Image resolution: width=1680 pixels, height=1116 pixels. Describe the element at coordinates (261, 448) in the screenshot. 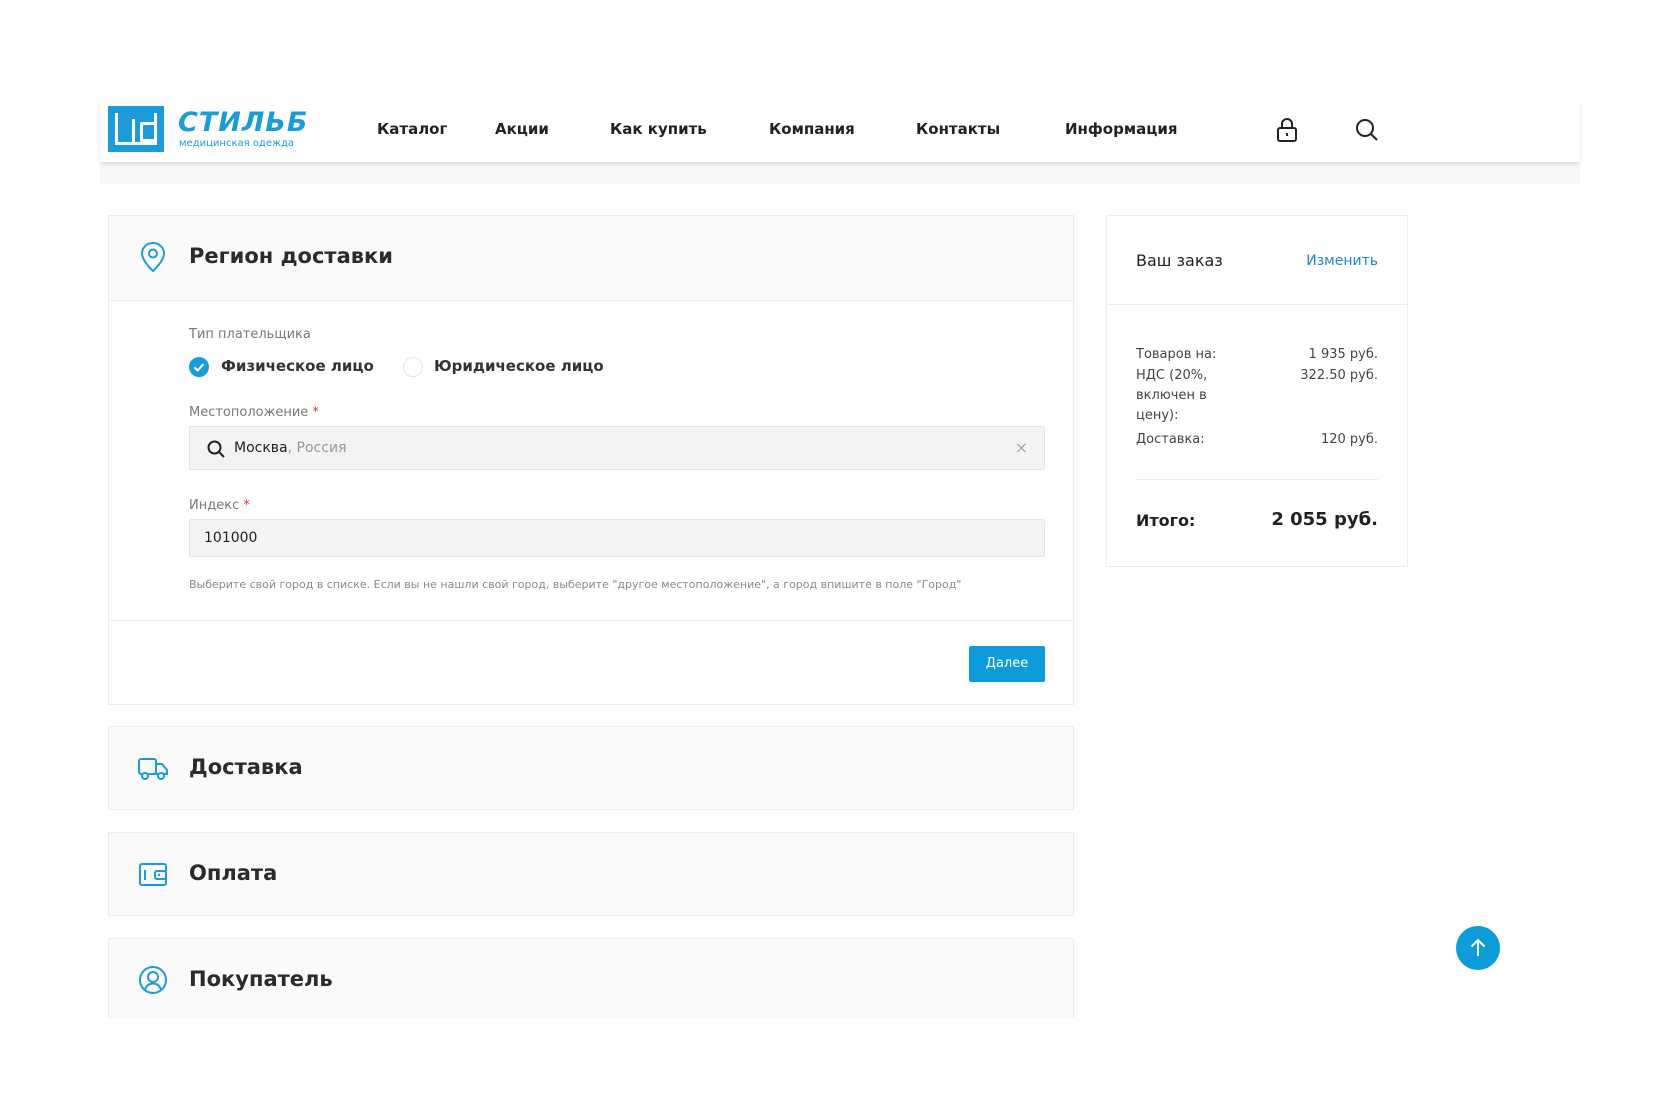

I see `location-city: Москва` at that location.